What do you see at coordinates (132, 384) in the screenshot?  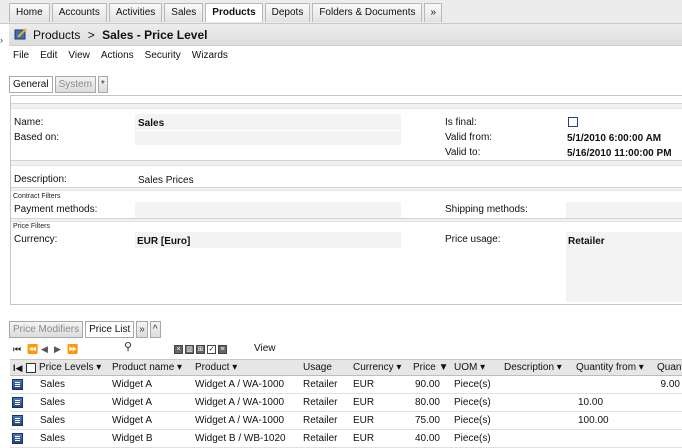 I see `cell-product-name: Widget A` at bounding box center [132, 384].